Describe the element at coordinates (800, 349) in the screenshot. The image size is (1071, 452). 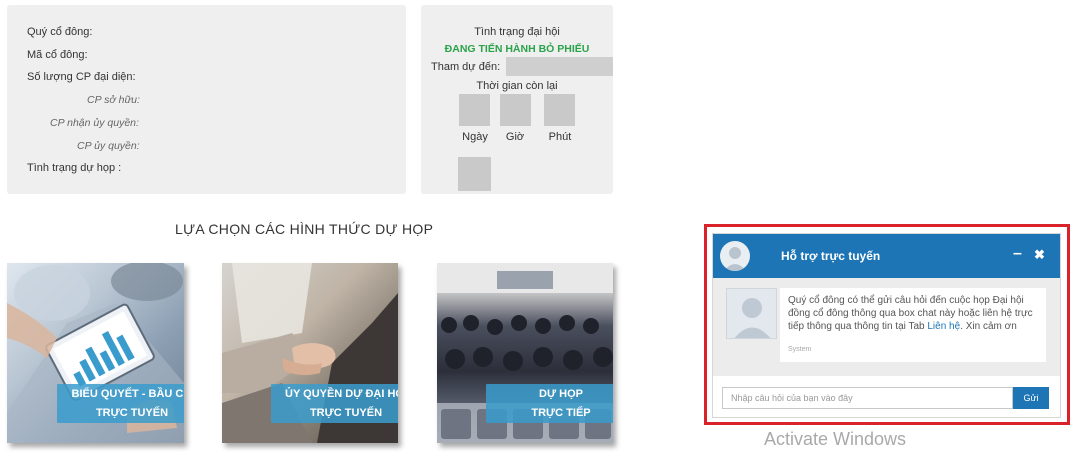
I see `message-sender: System` at that location.